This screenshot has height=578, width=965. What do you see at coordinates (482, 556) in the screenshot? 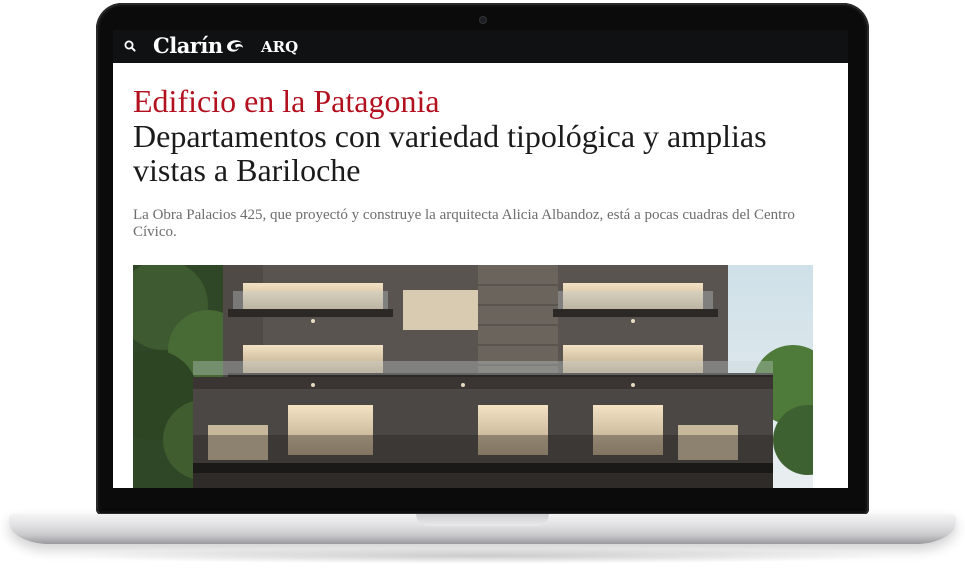
I see `laptop-shadow` at bounding box center [482, 556].